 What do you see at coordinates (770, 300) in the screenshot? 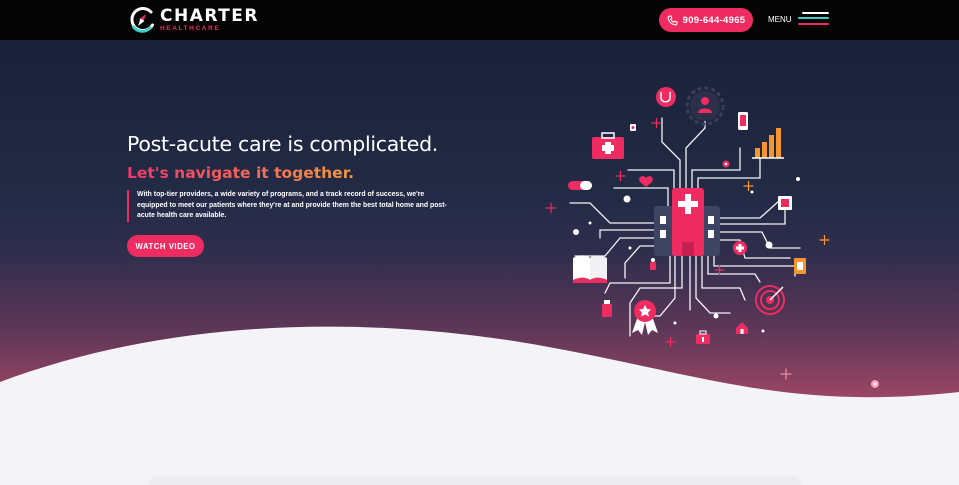
I see `target-icon` at bounding box center [770, 300].